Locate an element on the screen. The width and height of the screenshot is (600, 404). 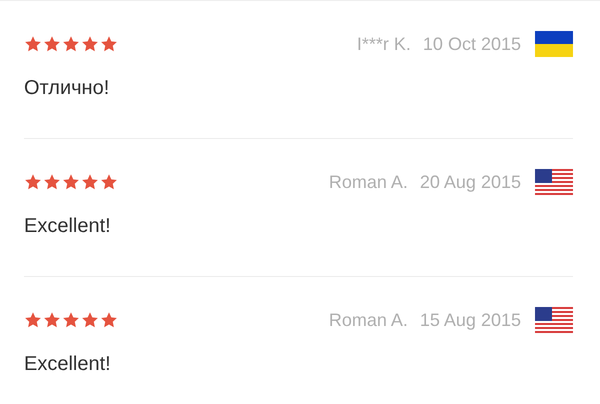
review-date: 15 Aug 2015 is located at coordinates (470, 320).